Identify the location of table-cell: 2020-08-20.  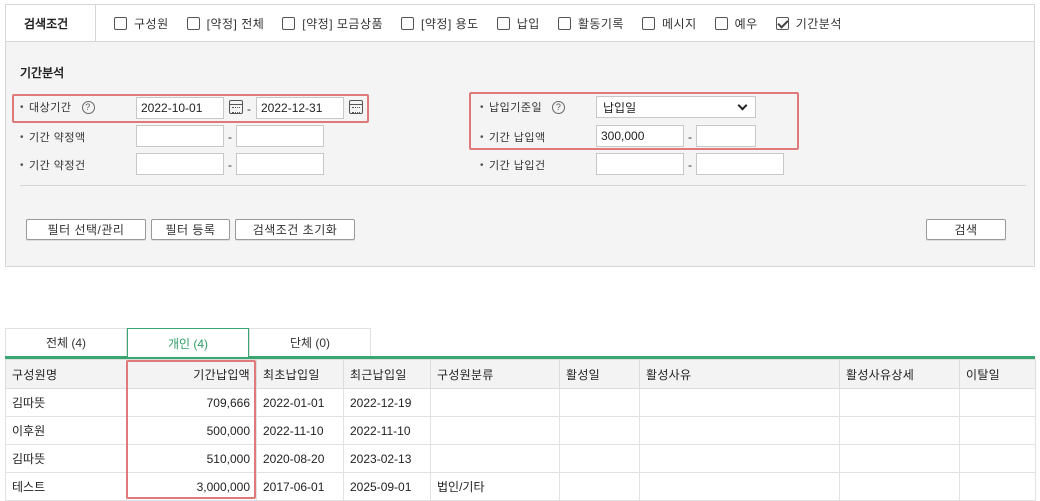
(300, 458).